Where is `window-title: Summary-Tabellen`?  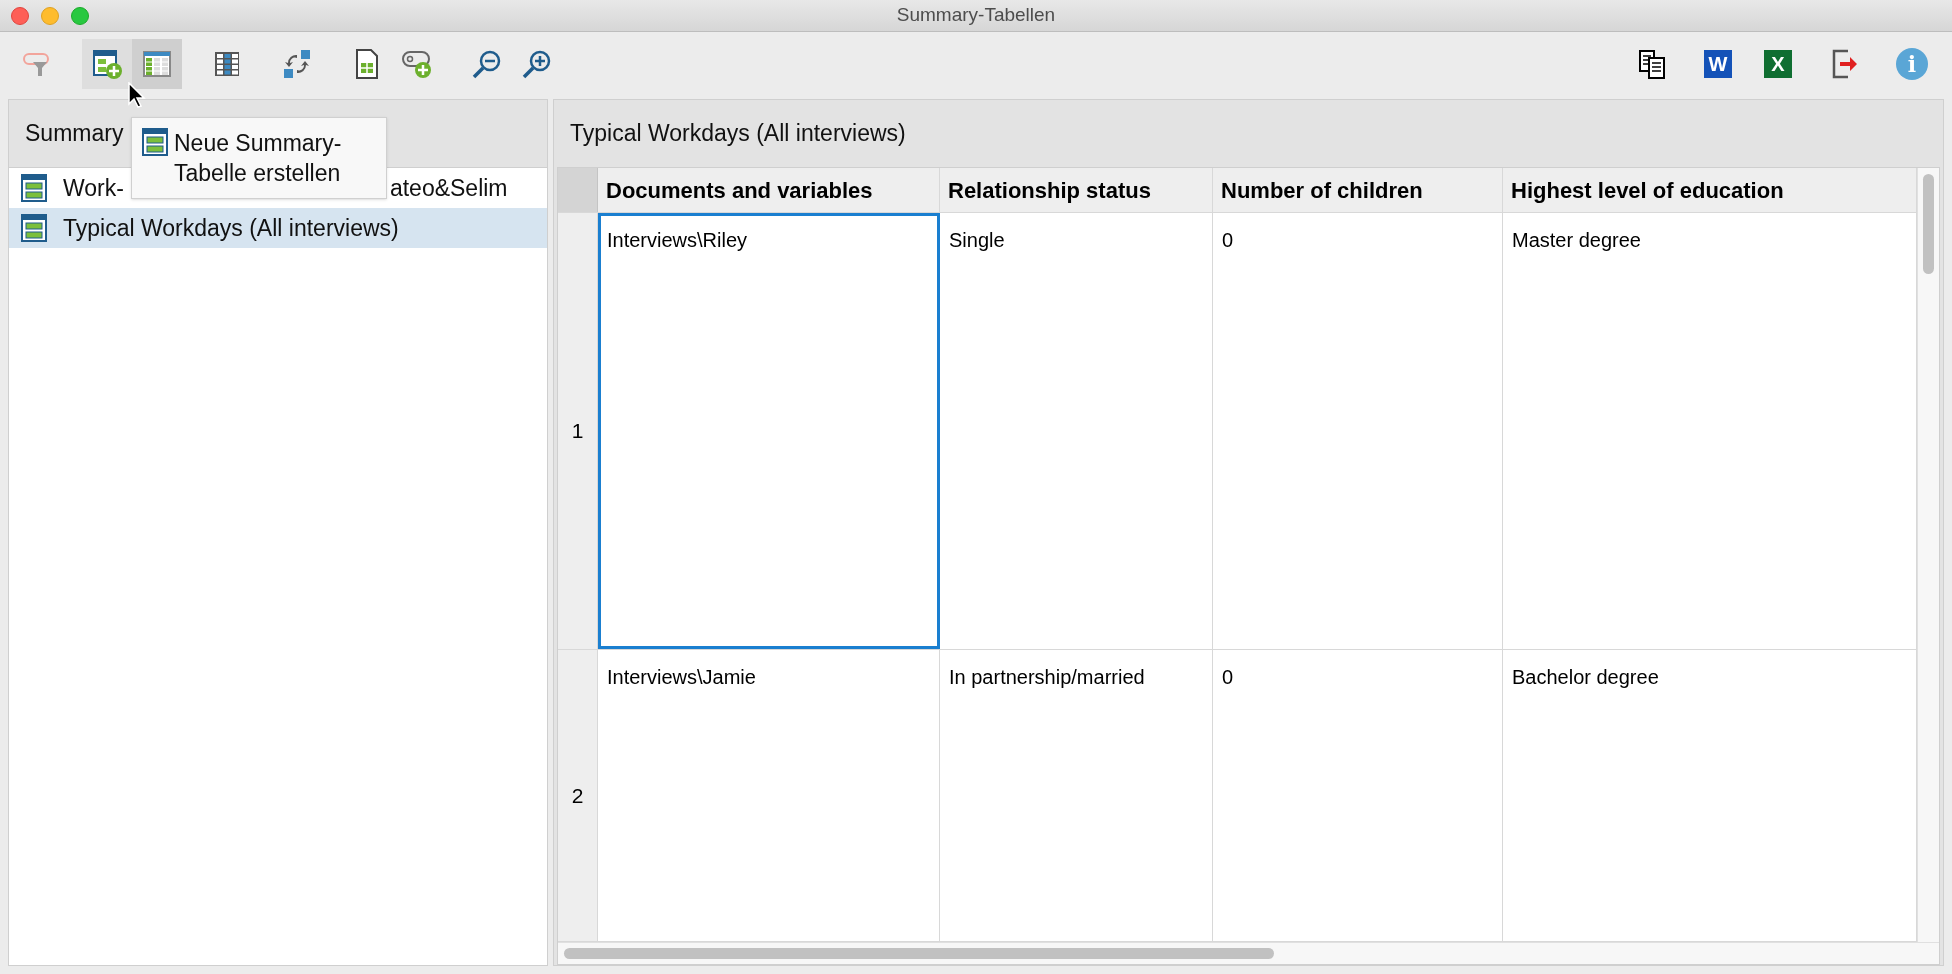 window-title: Summary-Tabellen is located at coordinates (976, 15).